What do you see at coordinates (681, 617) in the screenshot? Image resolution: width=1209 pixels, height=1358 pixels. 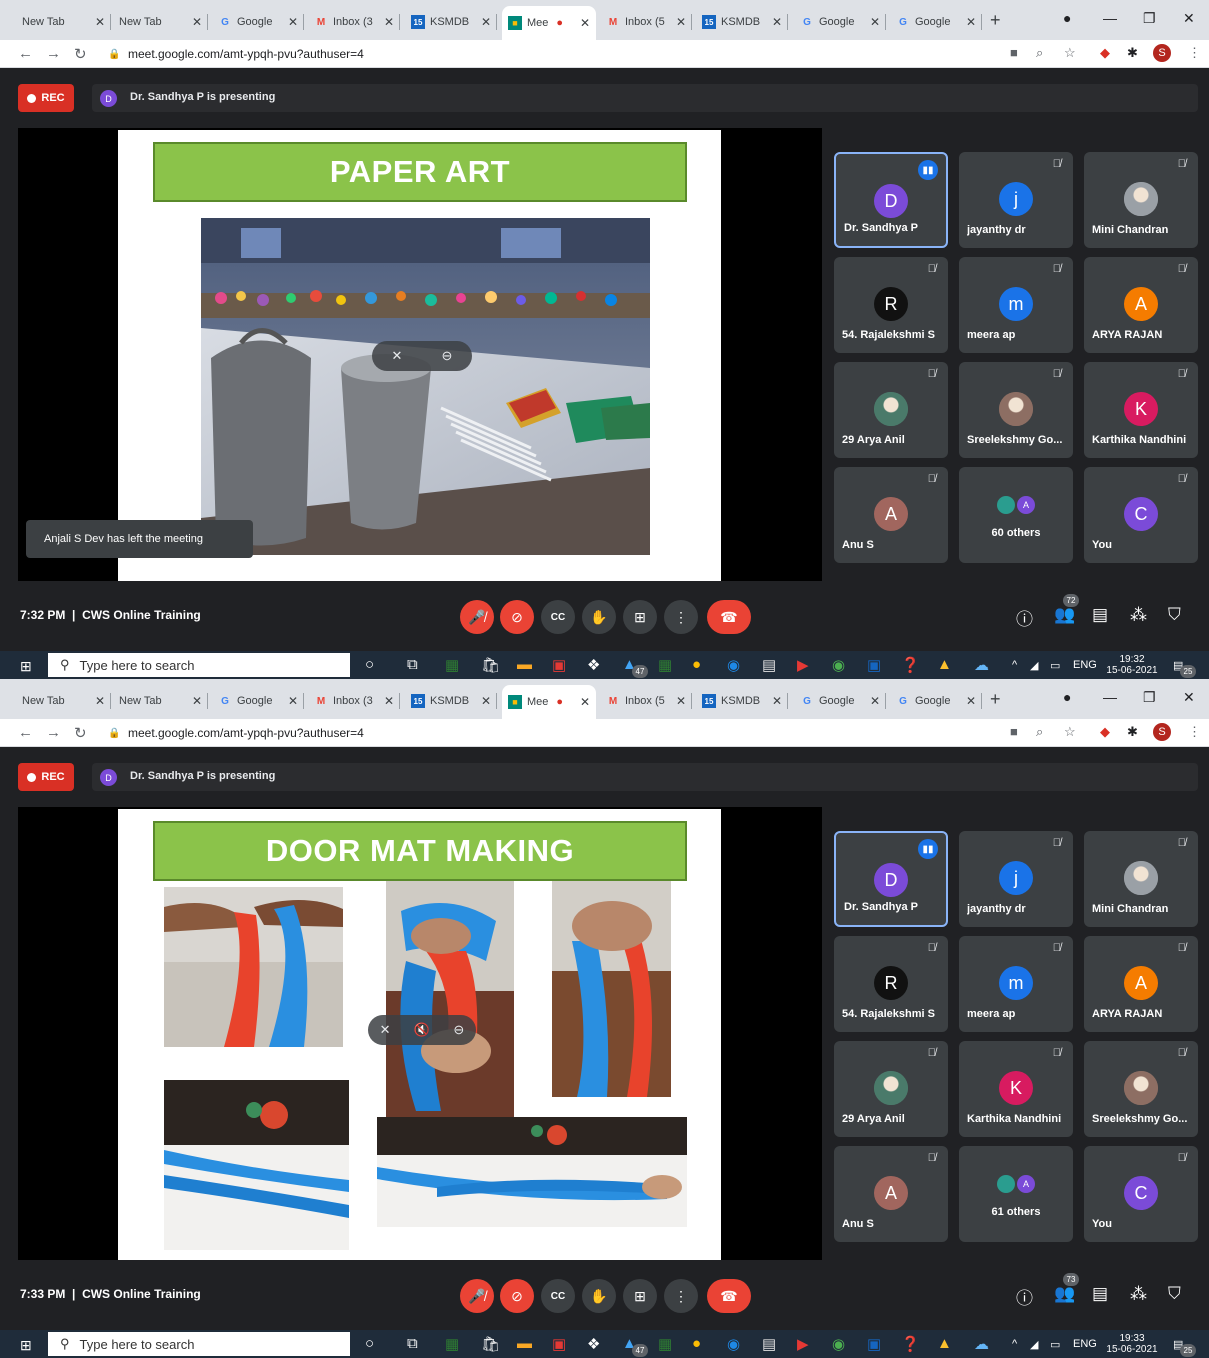 I see `more-options-button: ⋮` at bounding box center [681, 617].